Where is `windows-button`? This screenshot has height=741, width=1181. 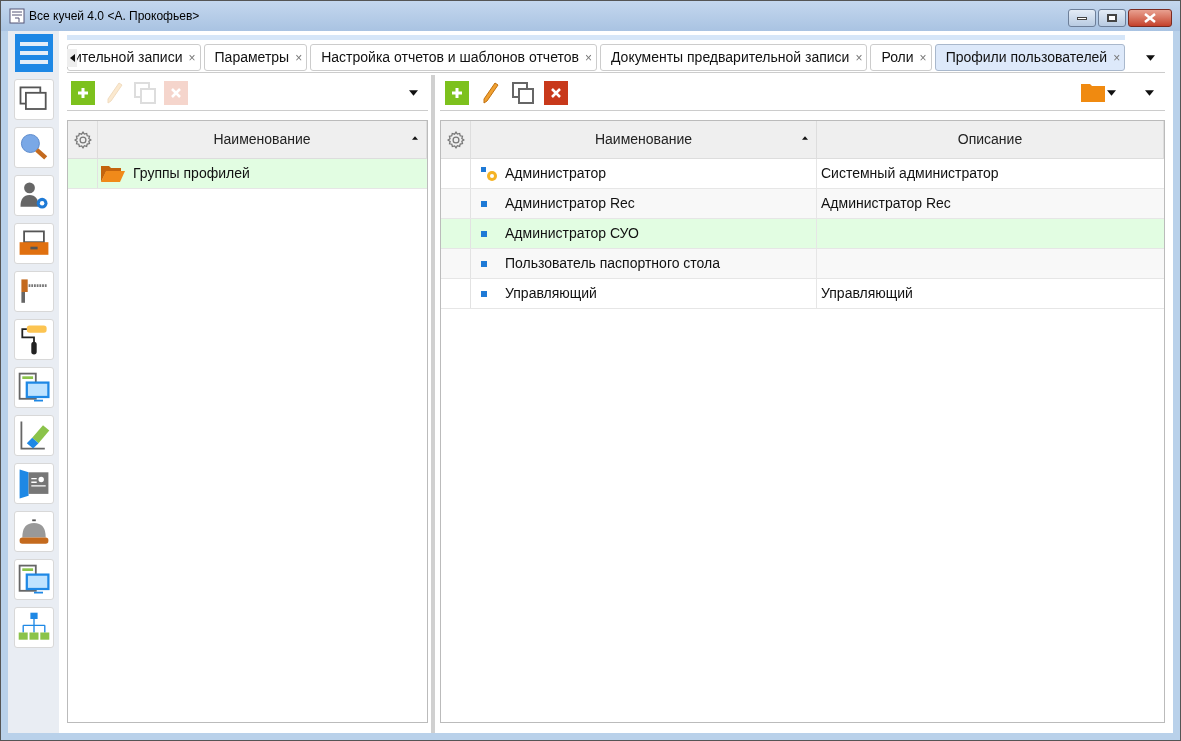
windows-button is located at coordinates (33, 99).